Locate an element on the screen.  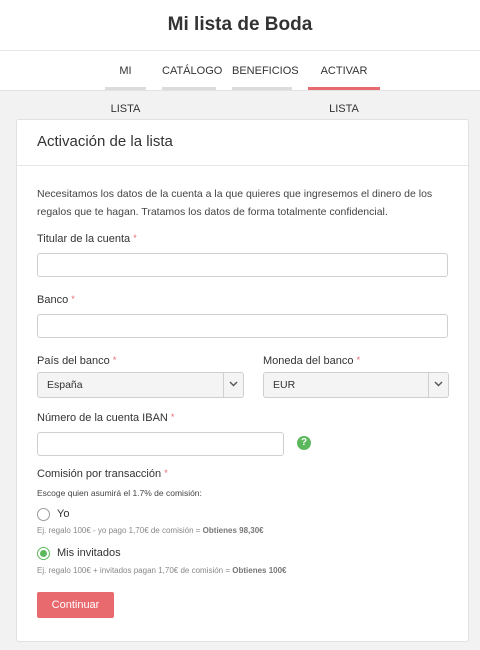
continue-button: Continuar is located at coordinates (75, 605).